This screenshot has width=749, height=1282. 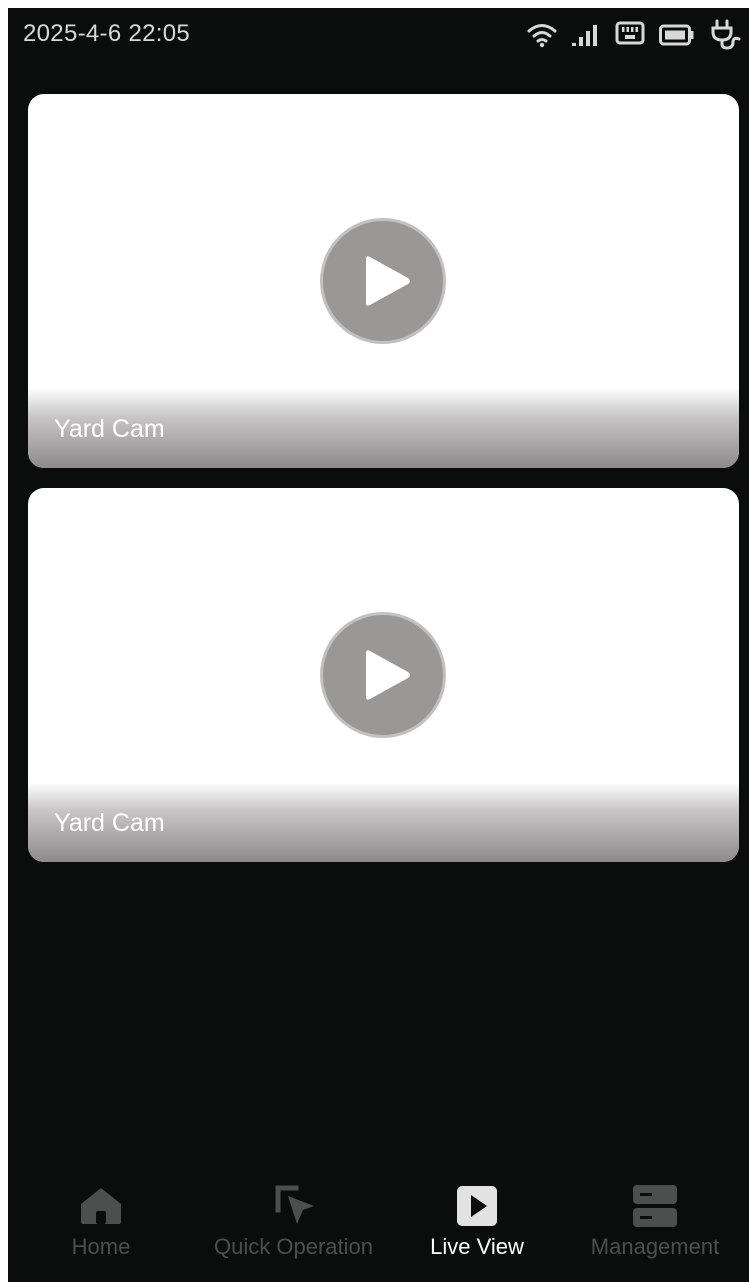 I want to click on home-icon, so click(x=101, y=1206).